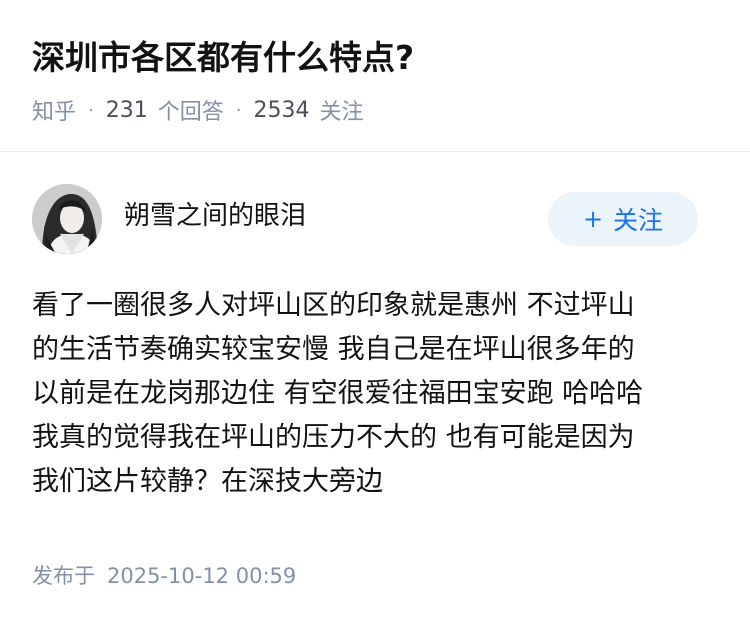 Image resolution: width=750 pixels, height=626 pixels. Describe the element at coordinates (333, 437) in the screenshot. I see `answer-line: 我真的觉得我在坪山的压力不大的 也有可能是因为` at that location.